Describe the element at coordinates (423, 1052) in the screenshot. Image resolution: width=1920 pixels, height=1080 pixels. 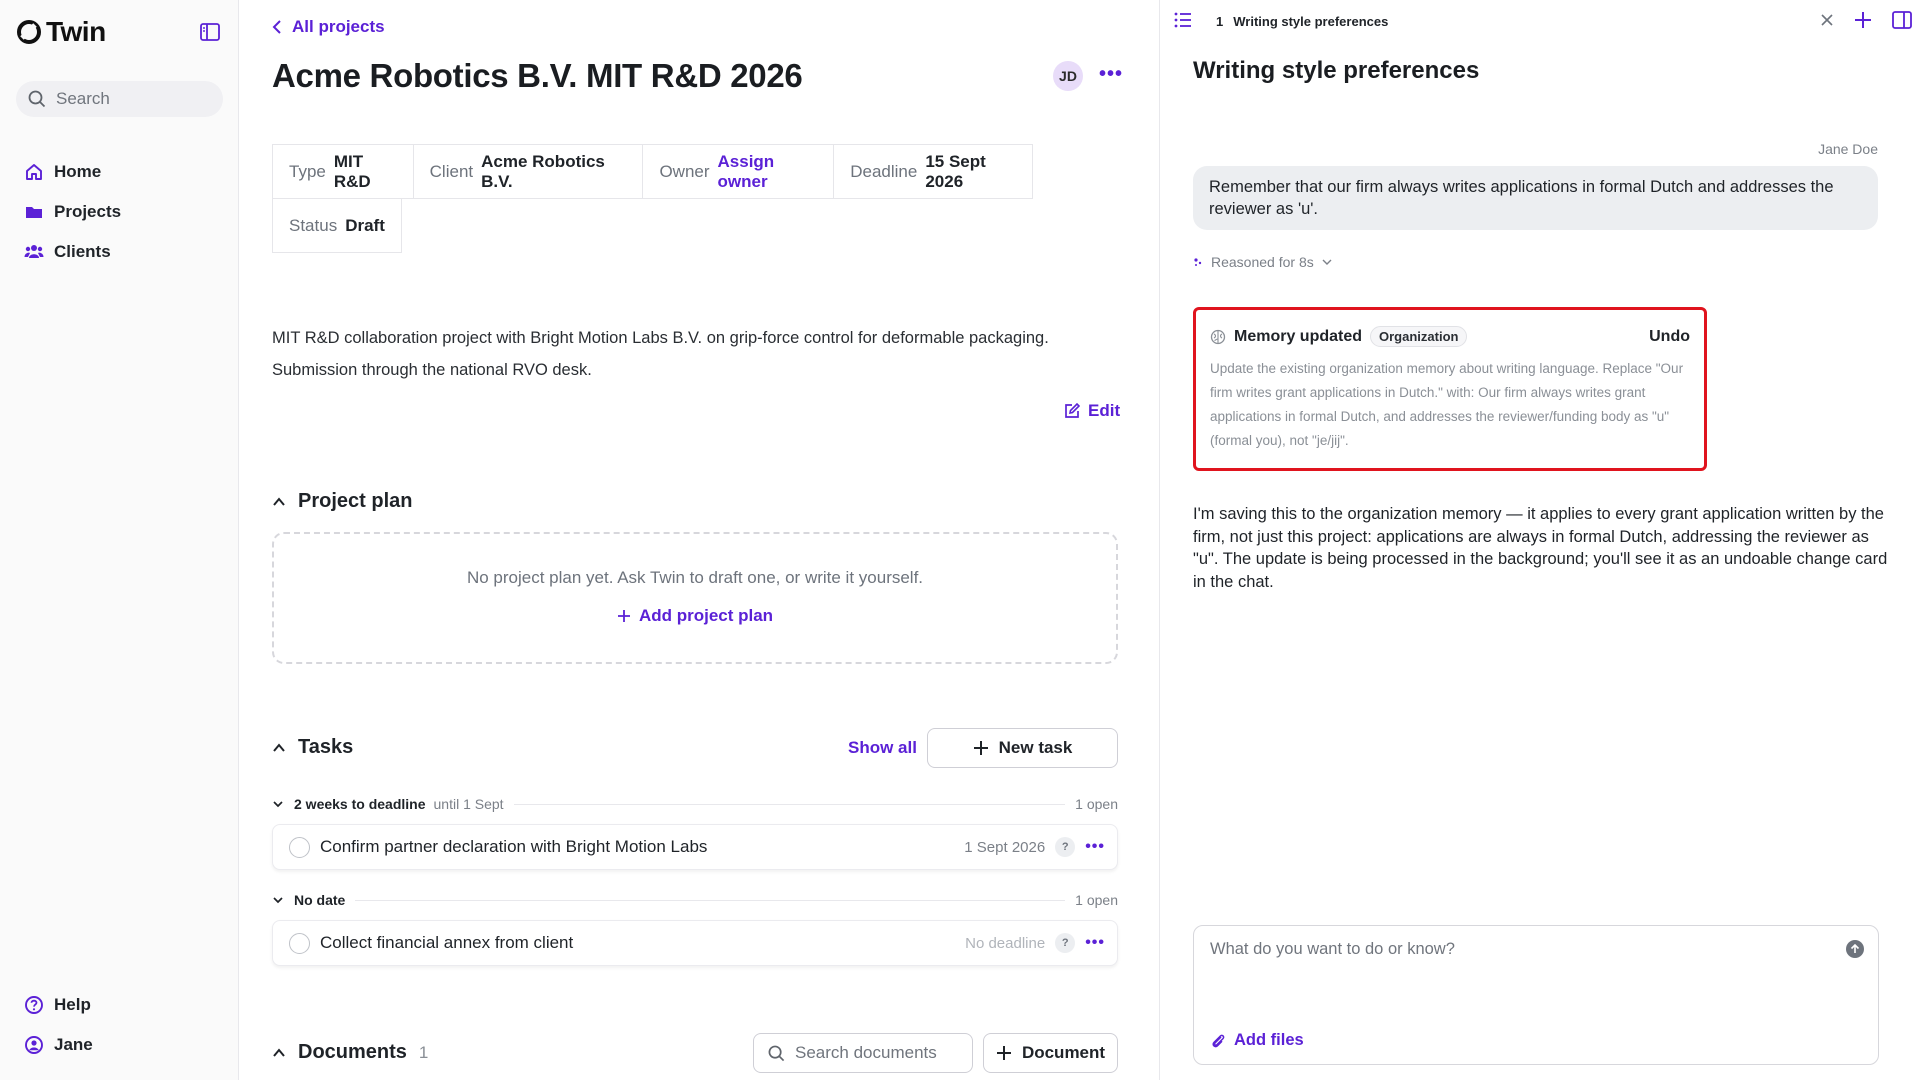
I see `documents-count: 1` at that location.